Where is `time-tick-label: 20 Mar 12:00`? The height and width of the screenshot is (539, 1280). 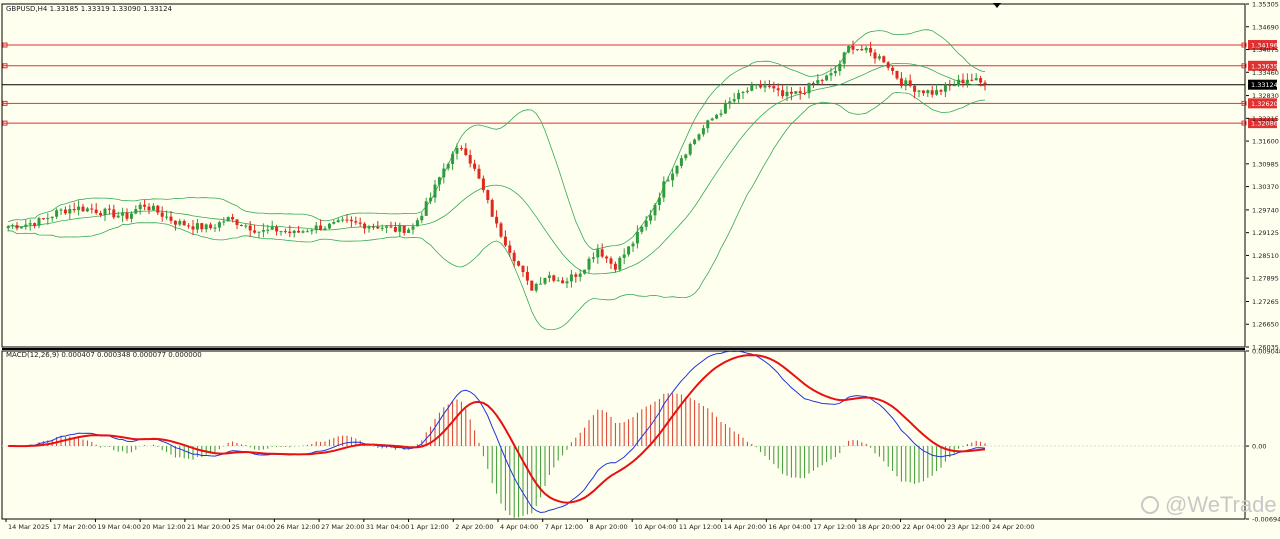 time-tick-label: 20 Mar 12:00 is located at coordinates (163, 527).